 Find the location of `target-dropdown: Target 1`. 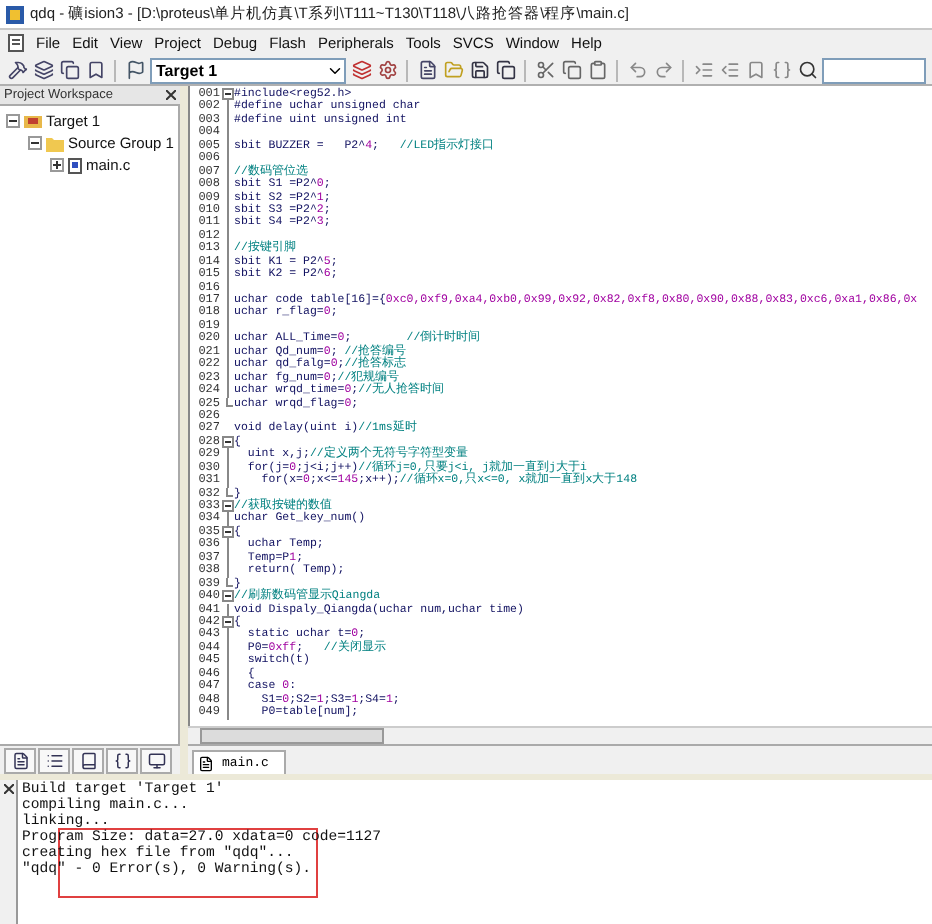

target-dropdown: Target 1 is located at coordinates (248, 70).